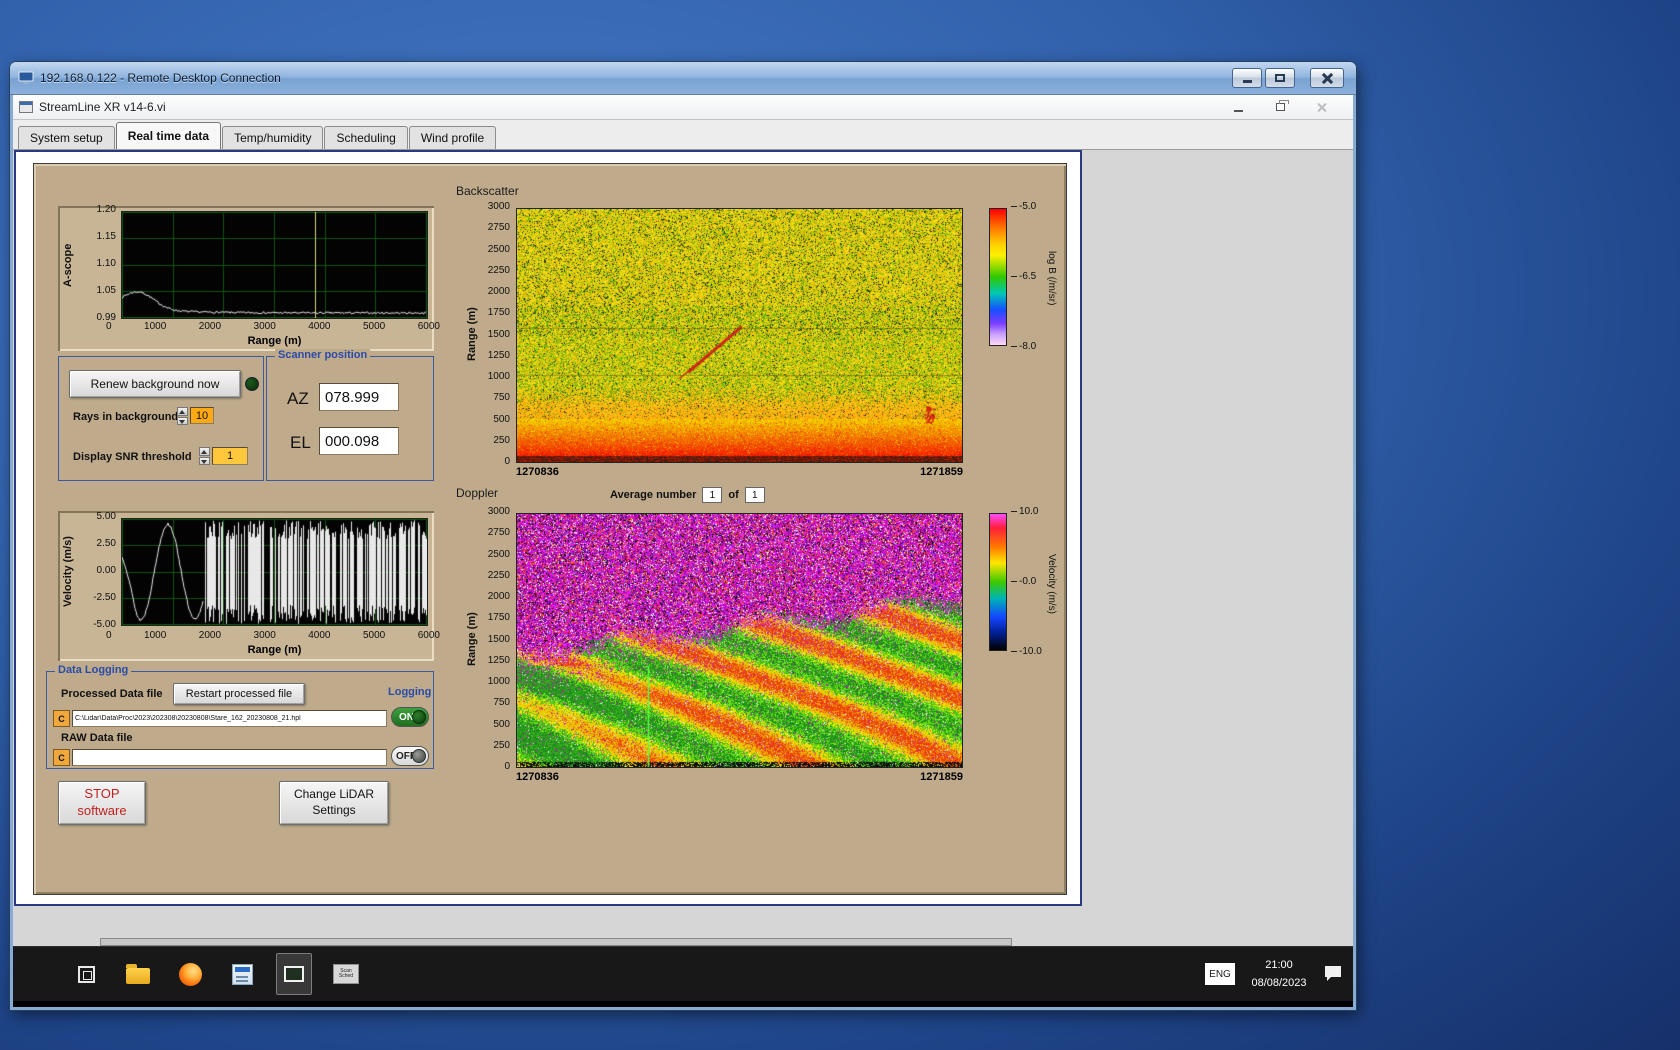 The image size is (1680, 1050). Describe the element at coordinates (274, 265) in the screenshot. I see `ascope-plot` at that location.